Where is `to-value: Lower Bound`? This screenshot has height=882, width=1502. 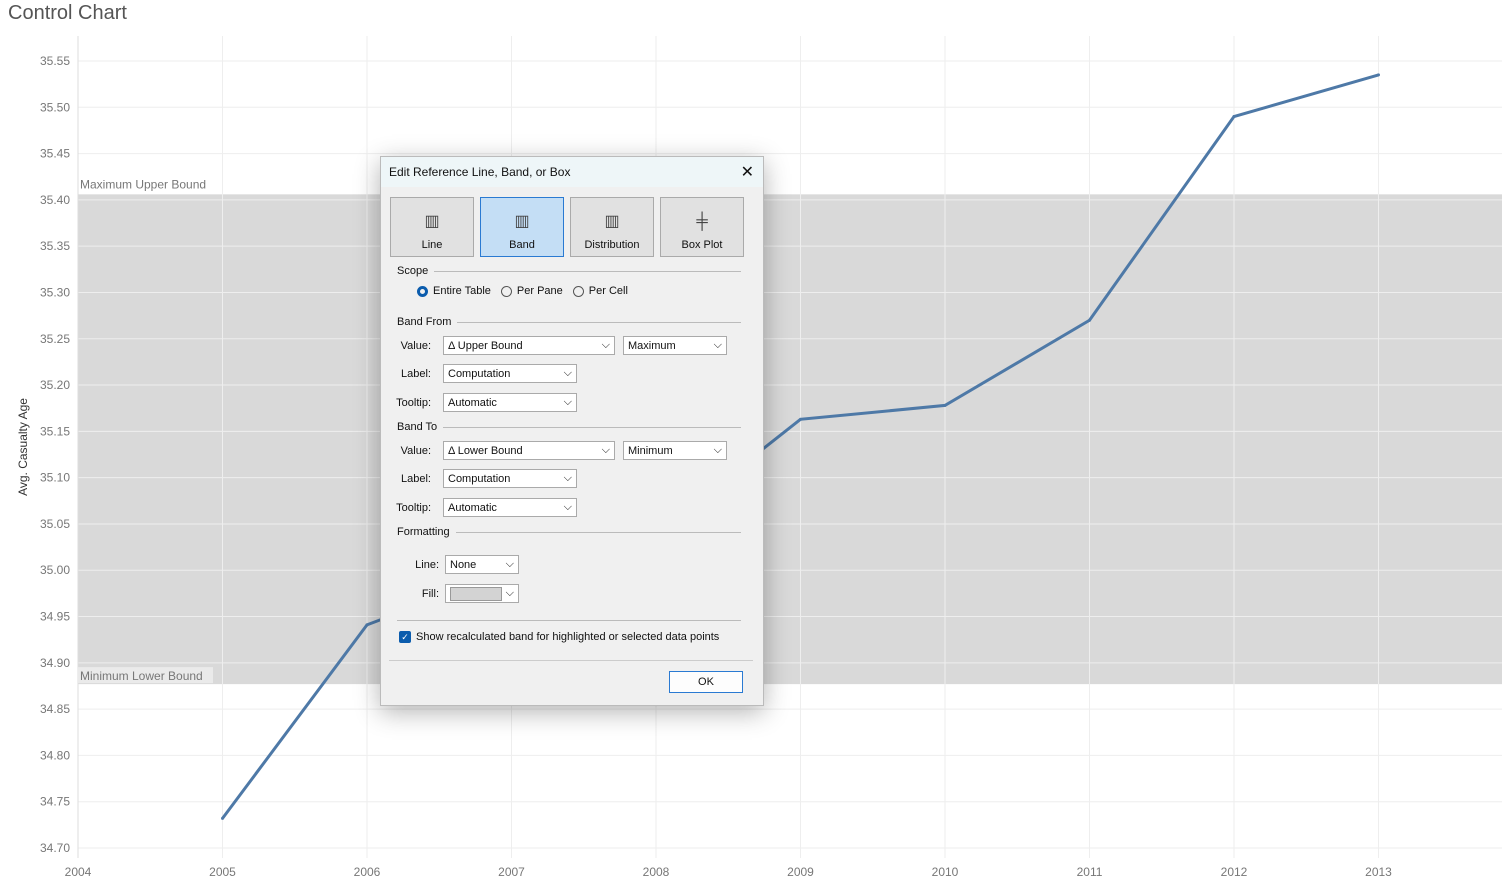 to-value: Lower Bound is located at coordinates (490, 450).